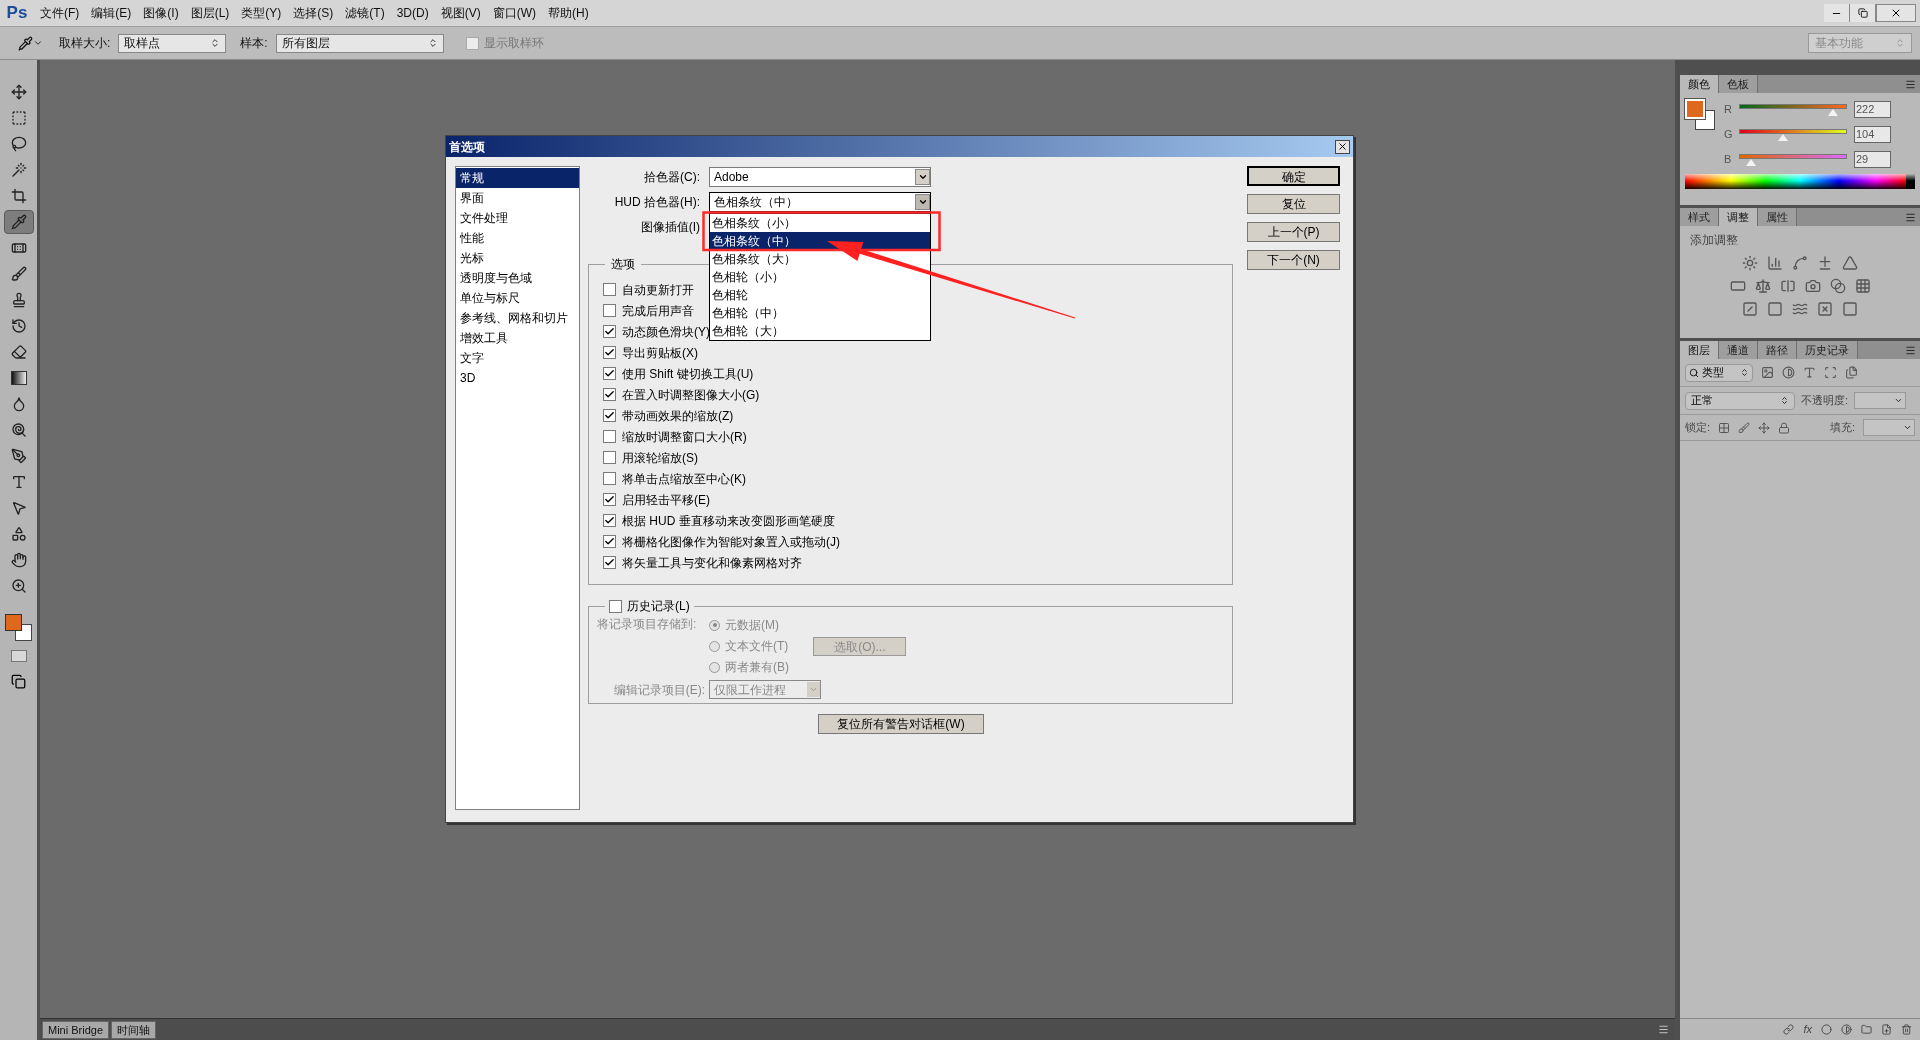  What do you see at coordinates (111, 13) in the screenshot?
I see `menu-item: 编辑(E)` at bounding box center [111, 13].